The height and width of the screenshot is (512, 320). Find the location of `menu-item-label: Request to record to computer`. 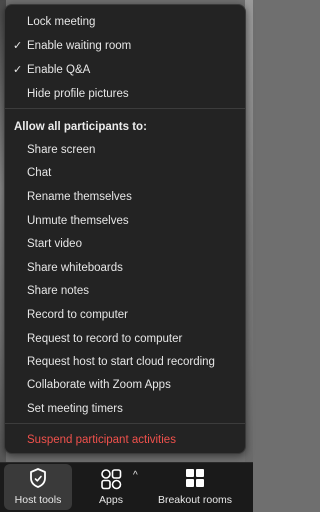

menu-item-label: Request to record to computer is located at coordinates (105, 339).